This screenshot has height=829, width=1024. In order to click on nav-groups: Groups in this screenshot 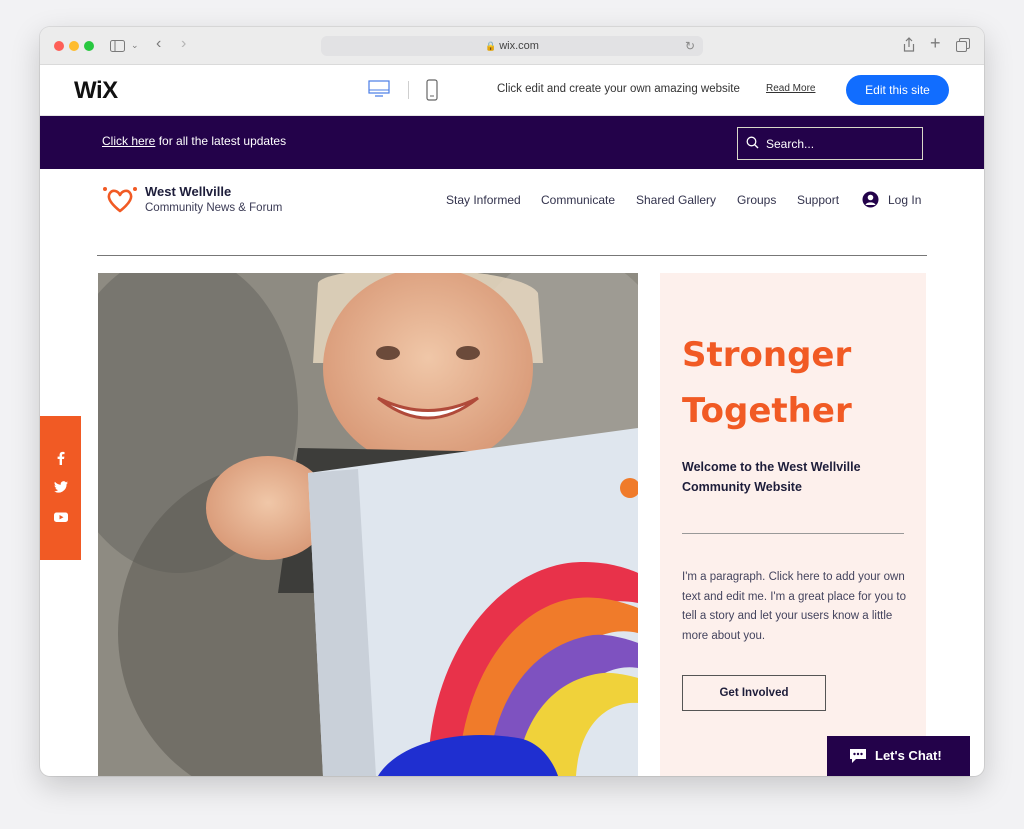, I will do `click(756, 200)`.